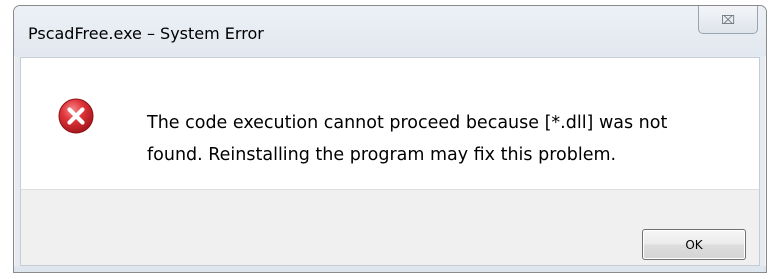 This screenshot has width=771, height=279. I want to click on window-bottom-border, so click(390, 269).